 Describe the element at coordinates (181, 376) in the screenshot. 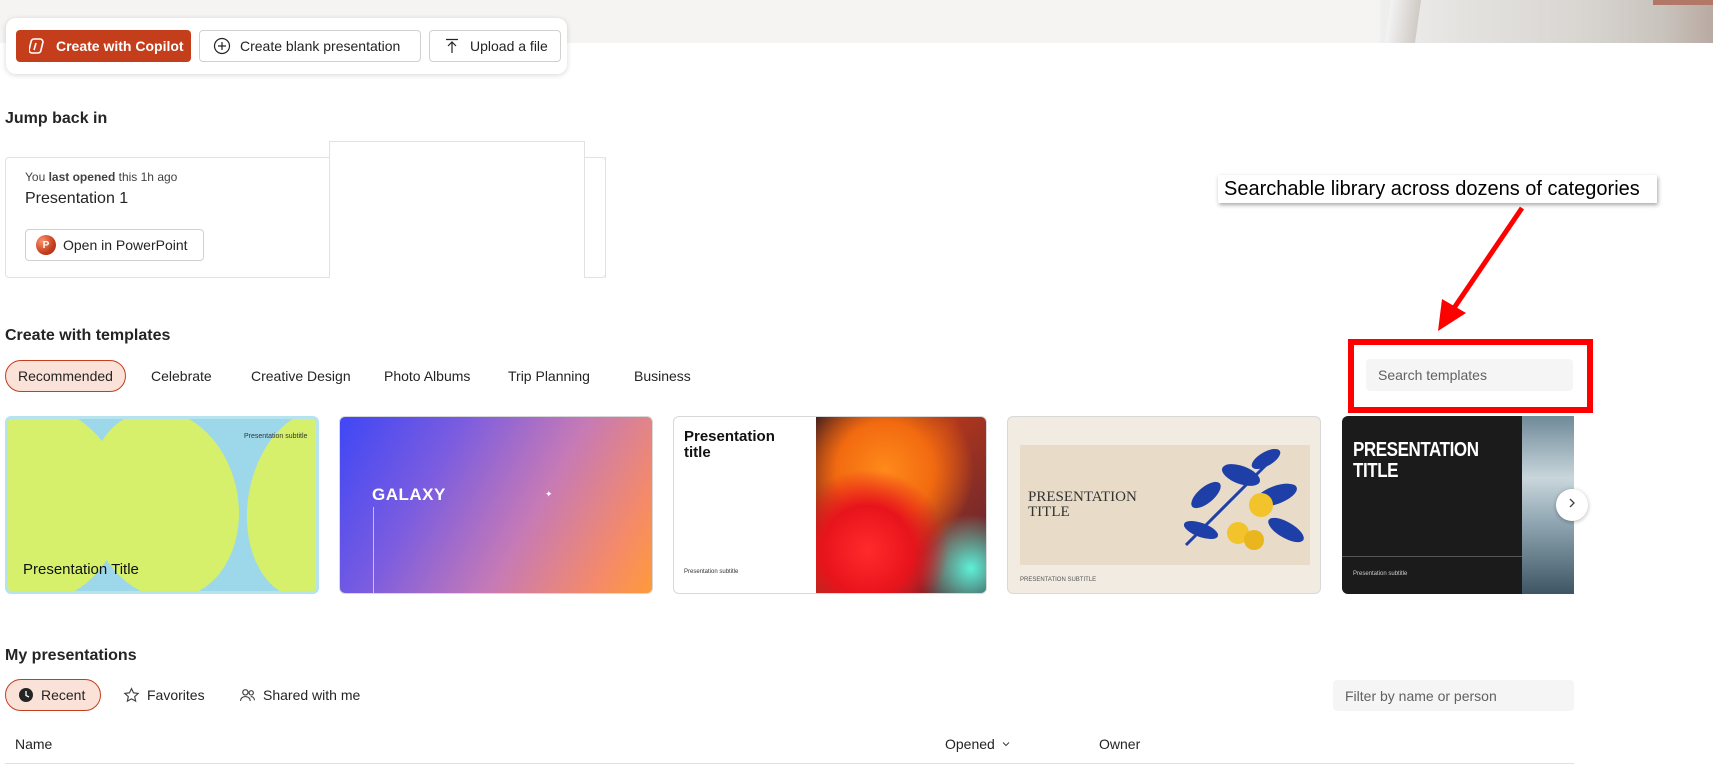

I see `category-celebrate: Celebrate` at that location.